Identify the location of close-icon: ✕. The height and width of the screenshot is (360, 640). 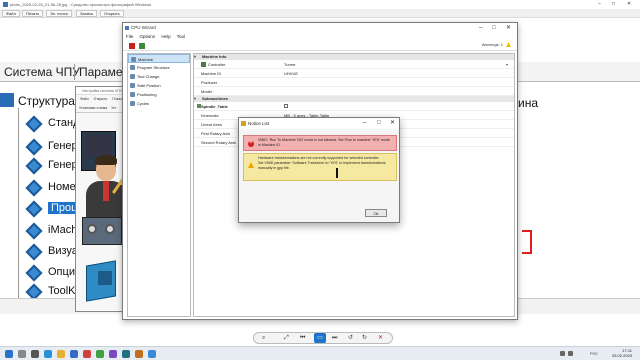
(629, 4).